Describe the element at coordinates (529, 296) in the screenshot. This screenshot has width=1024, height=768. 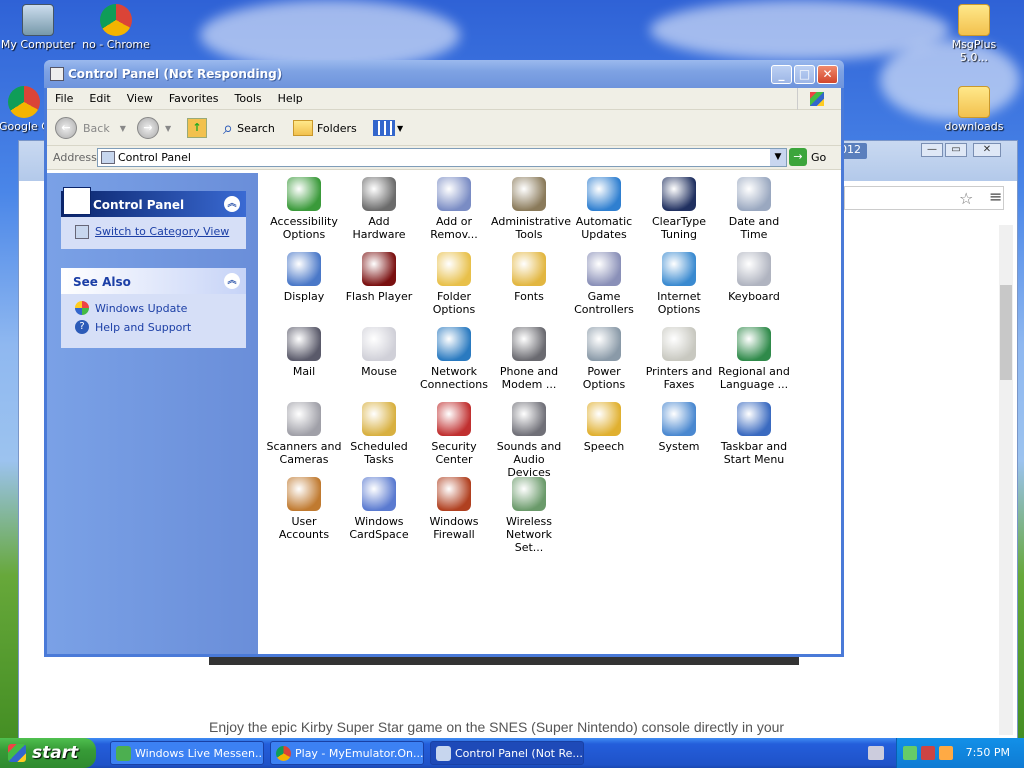
I see `item-label: Fonts` at that location.